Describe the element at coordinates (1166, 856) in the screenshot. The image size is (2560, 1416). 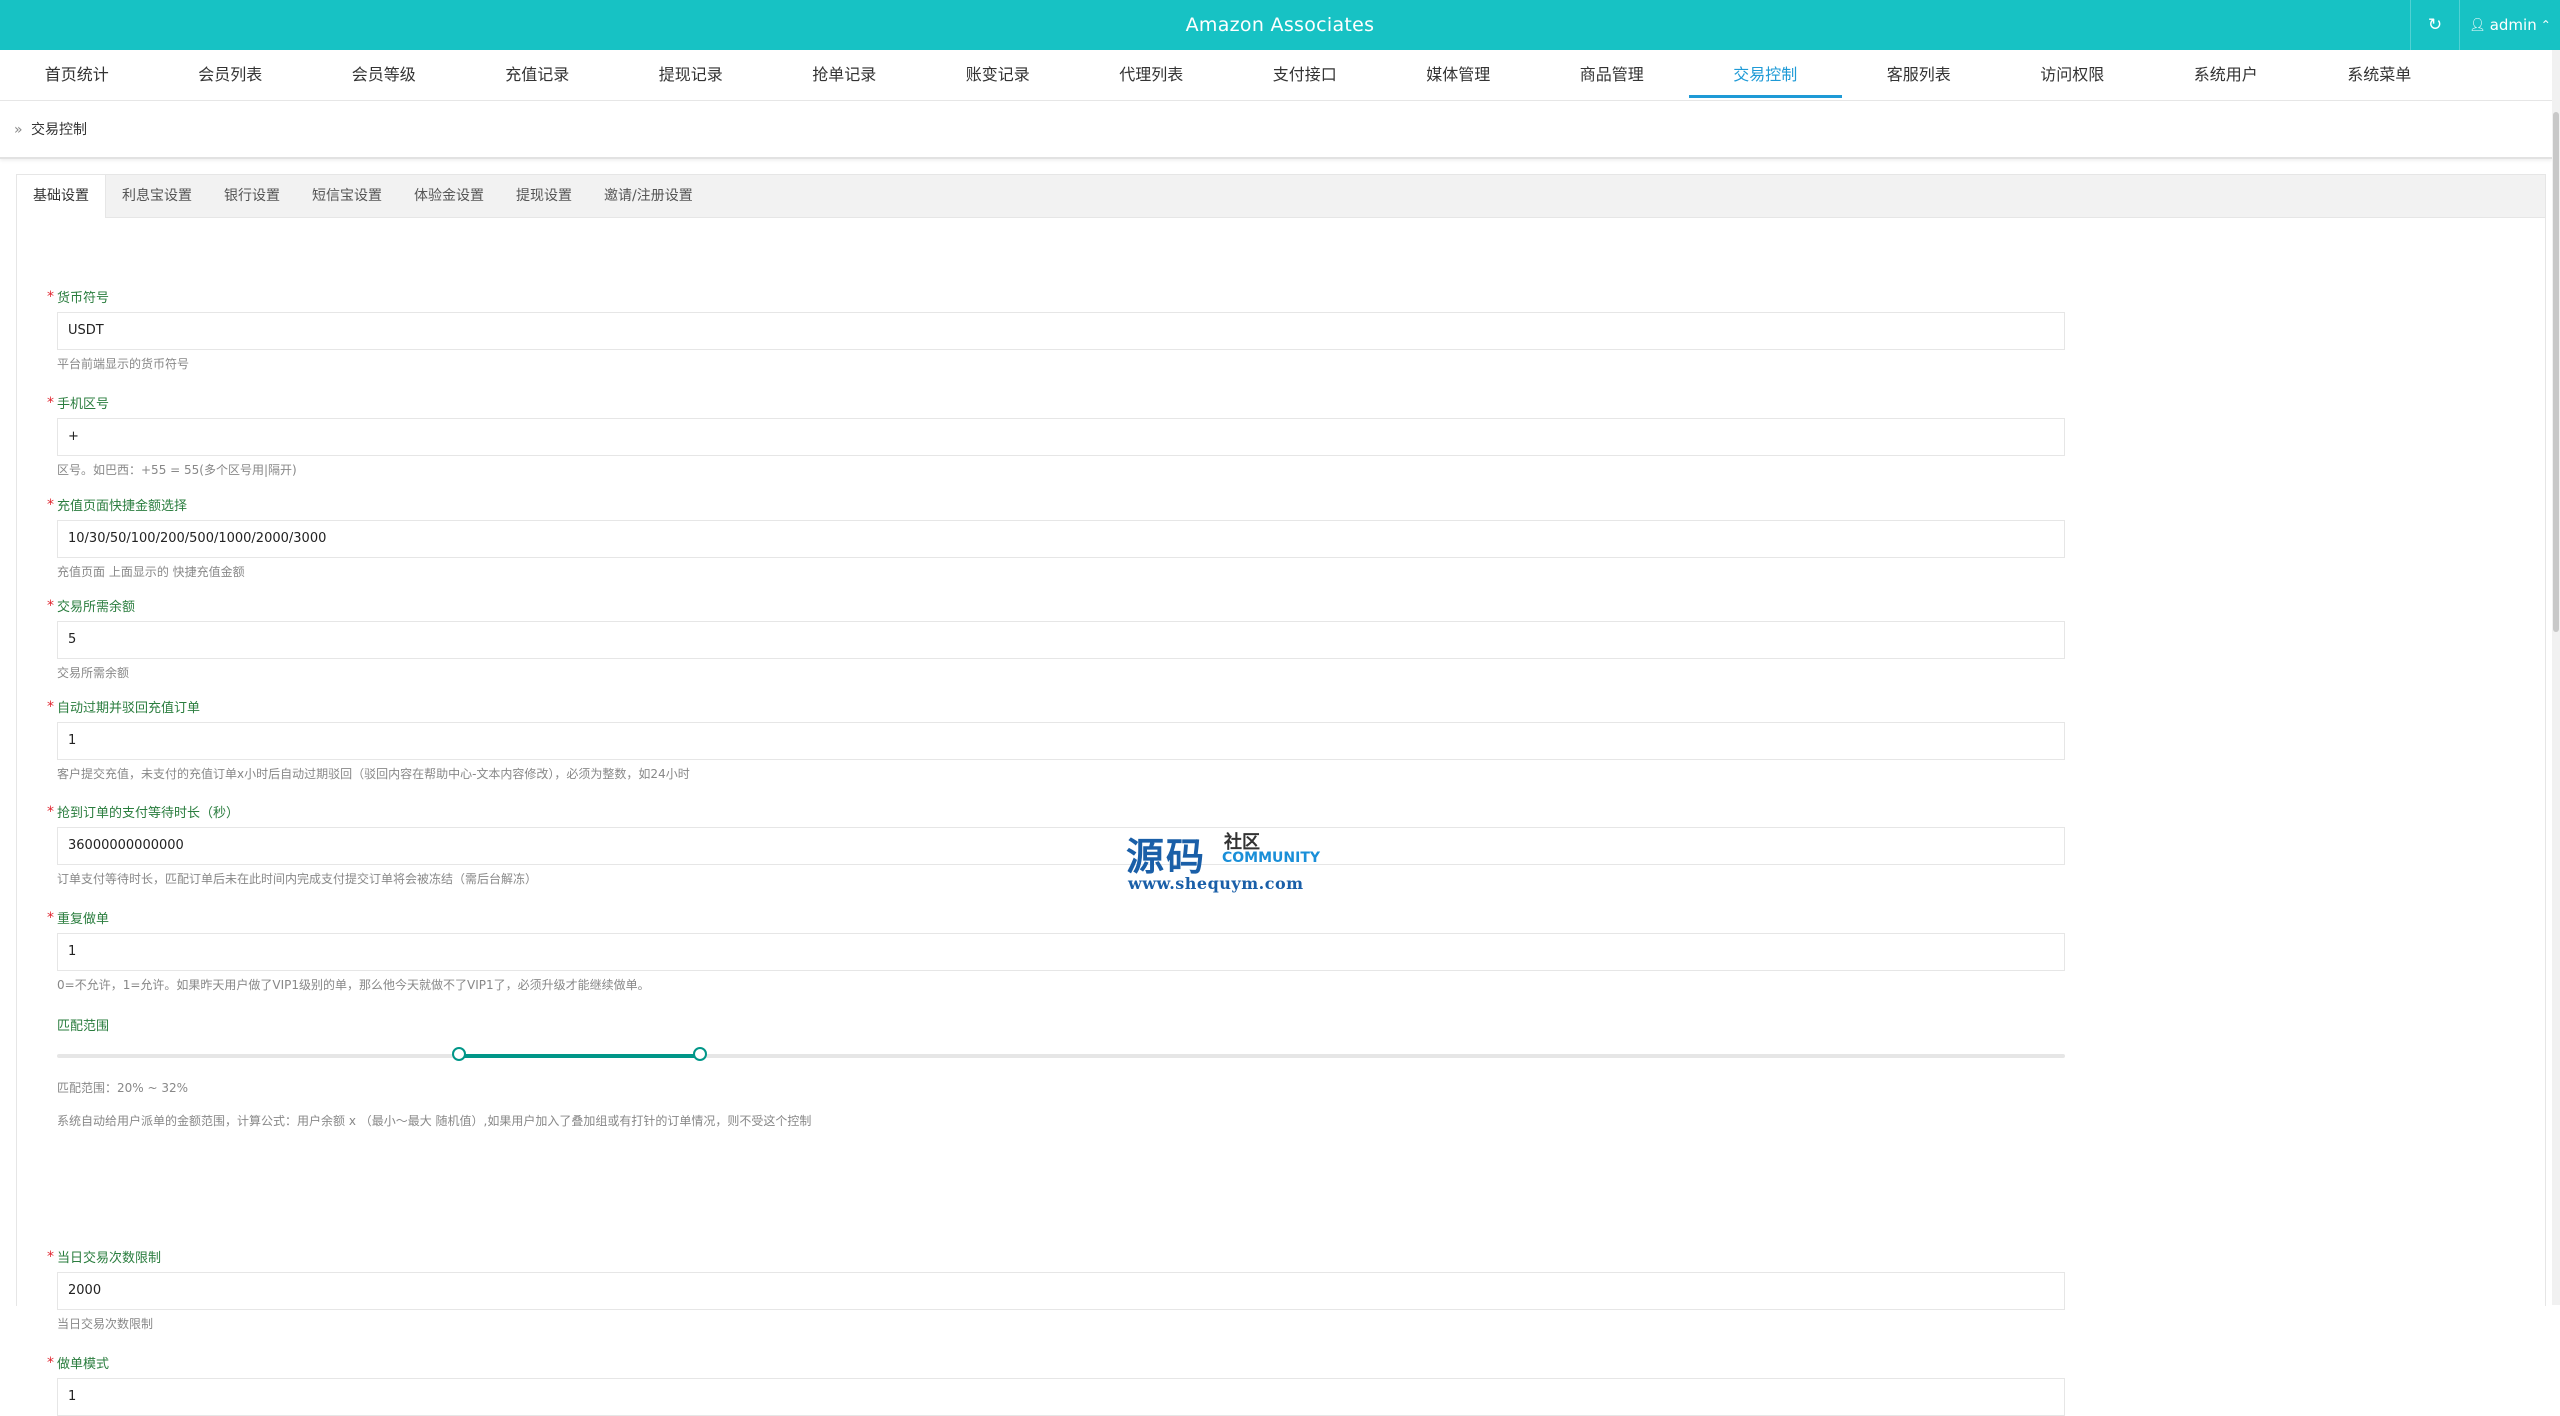
I see `watermark-big-text: 源码` at that location.